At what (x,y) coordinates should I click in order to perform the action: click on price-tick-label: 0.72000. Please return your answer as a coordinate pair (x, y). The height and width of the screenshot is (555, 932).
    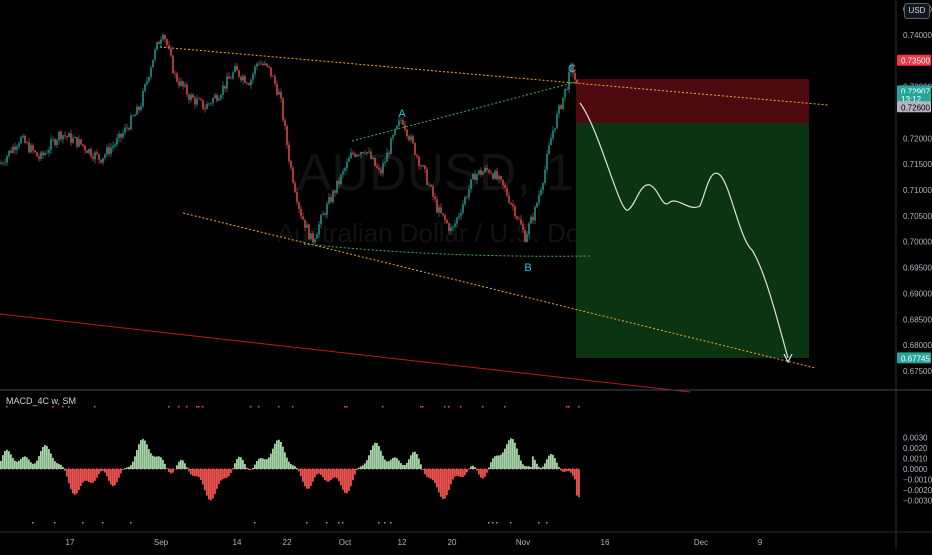
    Looking at the image, I should click on (917, 138).